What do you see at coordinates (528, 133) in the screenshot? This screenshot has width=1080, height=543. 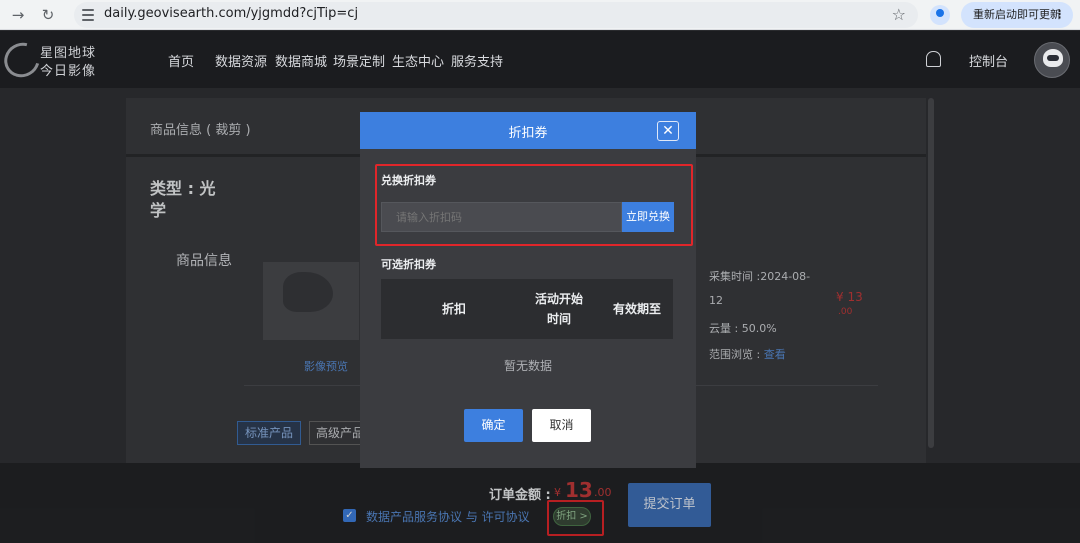 I see `modal-title: 折扣券` at bounding box center [528, 133].